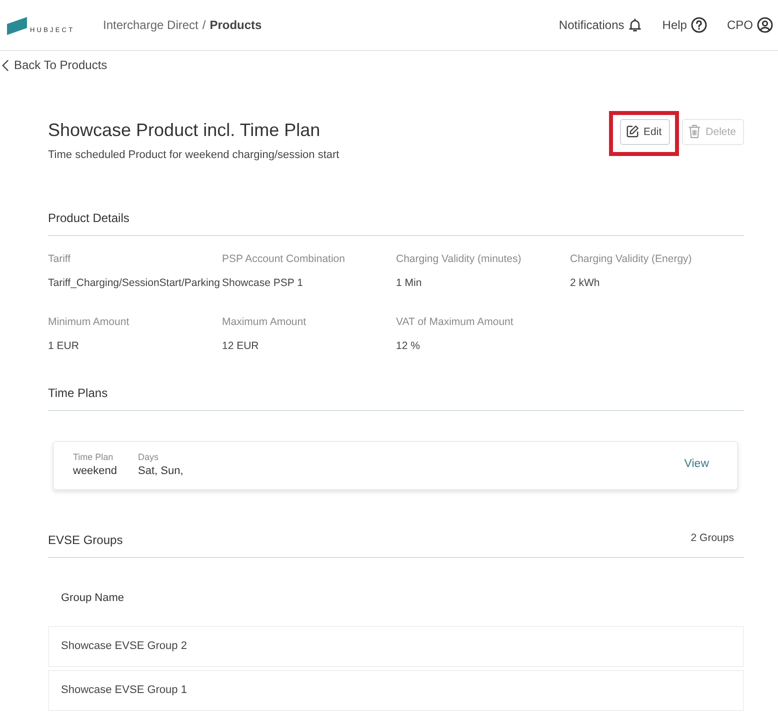  What do you see at coordinates (95, 471) in the screenshot?
I see `field-value: weekend` at bounding box center [95, 471].